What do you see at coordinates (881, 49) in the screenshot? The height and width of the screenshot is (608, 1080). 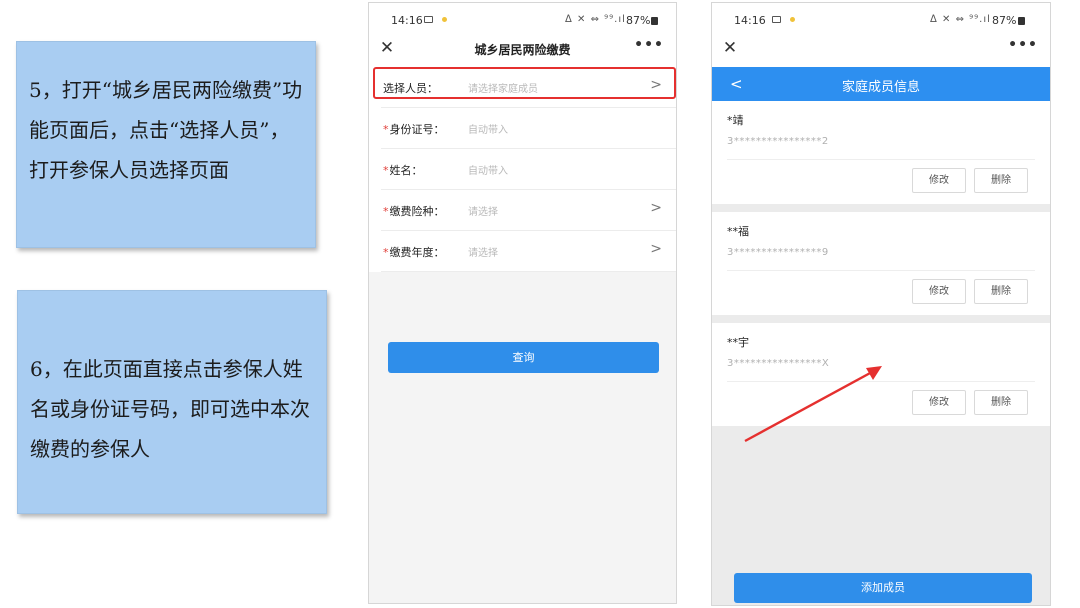 I see `title-bar: ✕ •••` at bounding box center [881, 49].